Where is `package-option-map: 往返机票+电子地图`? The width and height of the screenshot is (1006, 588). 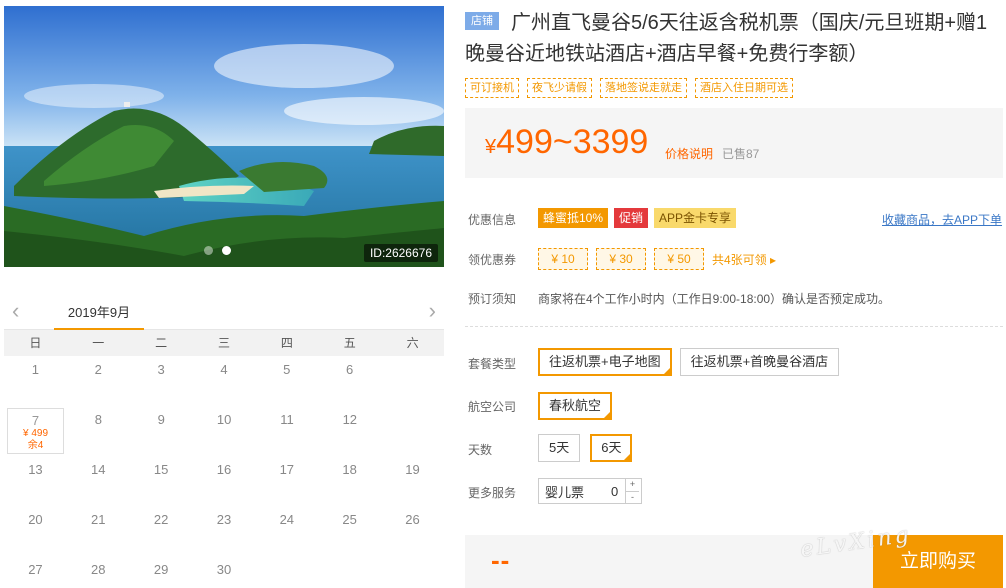
package-option-map: 往返机票+电子地图 is located at coordinates (605, 362).